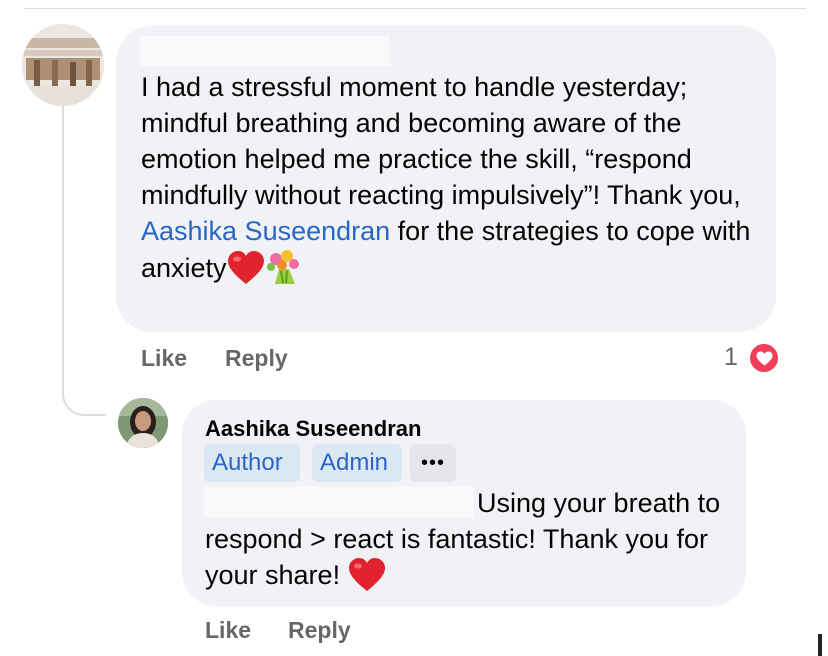 This screenshot has width=828, height=656. What do you see at coordinates (313, 429) in the screenshot?
I see `reply-author-name: Aashika Suseendran` at bounding box center [313, 429].